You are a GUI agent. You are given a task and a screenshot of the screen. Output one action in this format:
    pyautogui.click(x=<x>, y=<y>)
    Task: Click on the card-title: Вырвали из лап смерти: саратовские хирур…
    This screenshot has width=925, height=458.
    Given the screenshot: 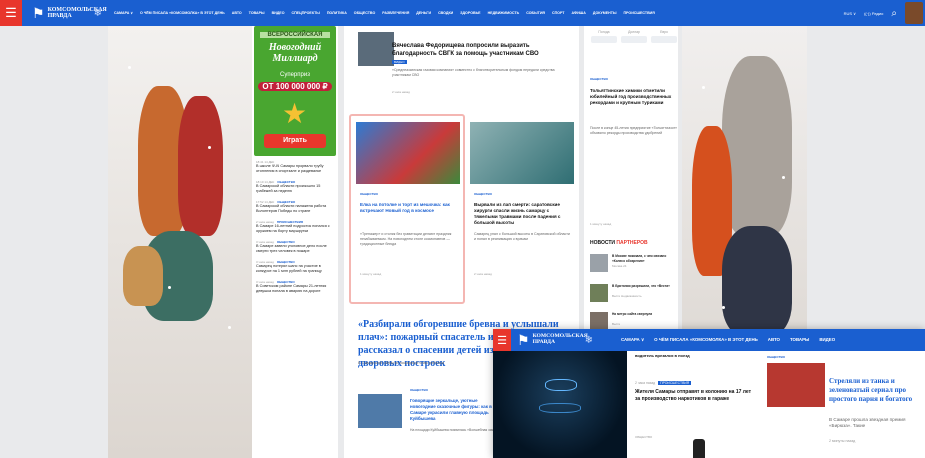 What is the action you would take?
    pyautogui.click(x=523, y=214)
    